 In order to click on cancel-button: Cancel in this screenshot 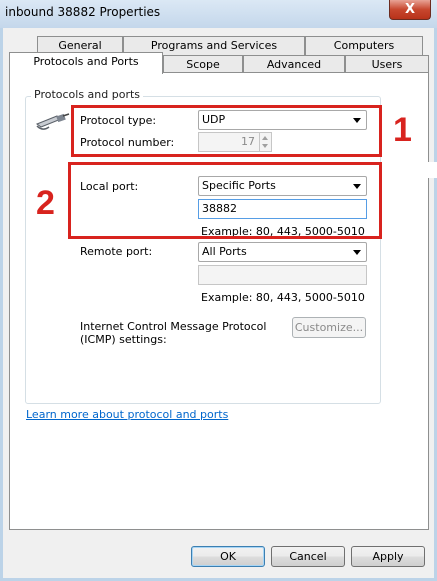, I will do `click(308, 556)`.